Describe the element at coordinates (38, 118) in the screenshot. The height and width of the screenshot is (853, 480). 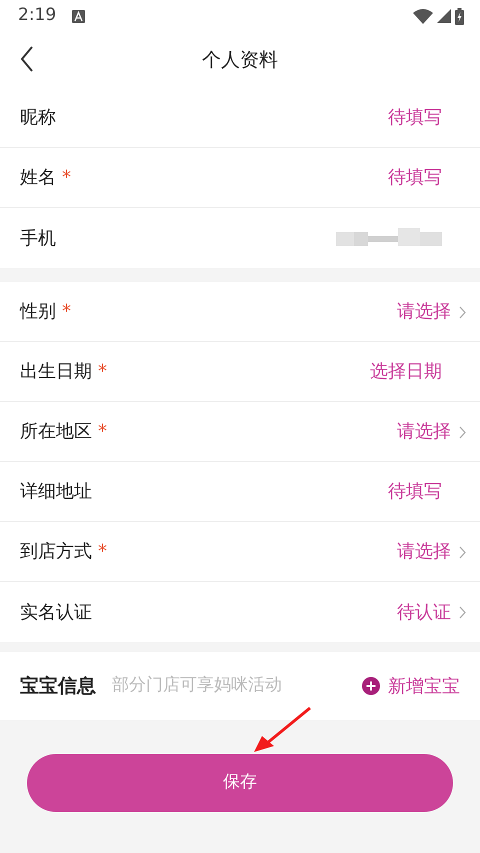
I see `field-label: 昵称` at that location.